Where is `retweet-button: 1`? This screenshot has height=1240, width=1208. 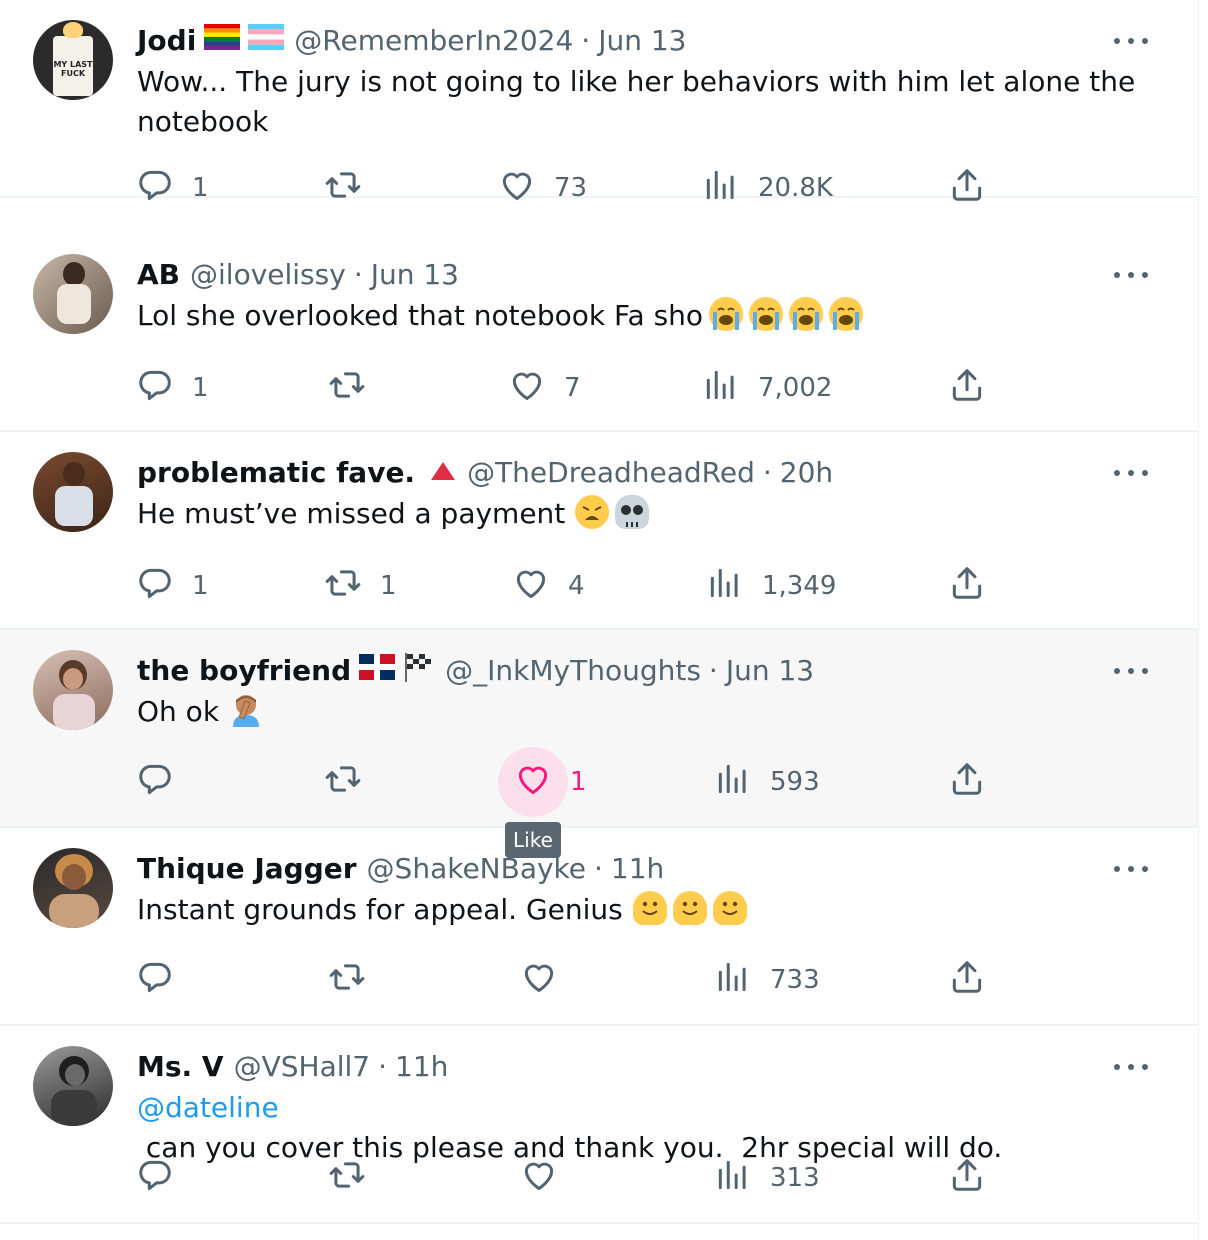 retweet-button: 1 is located at coordinates (360, 586).